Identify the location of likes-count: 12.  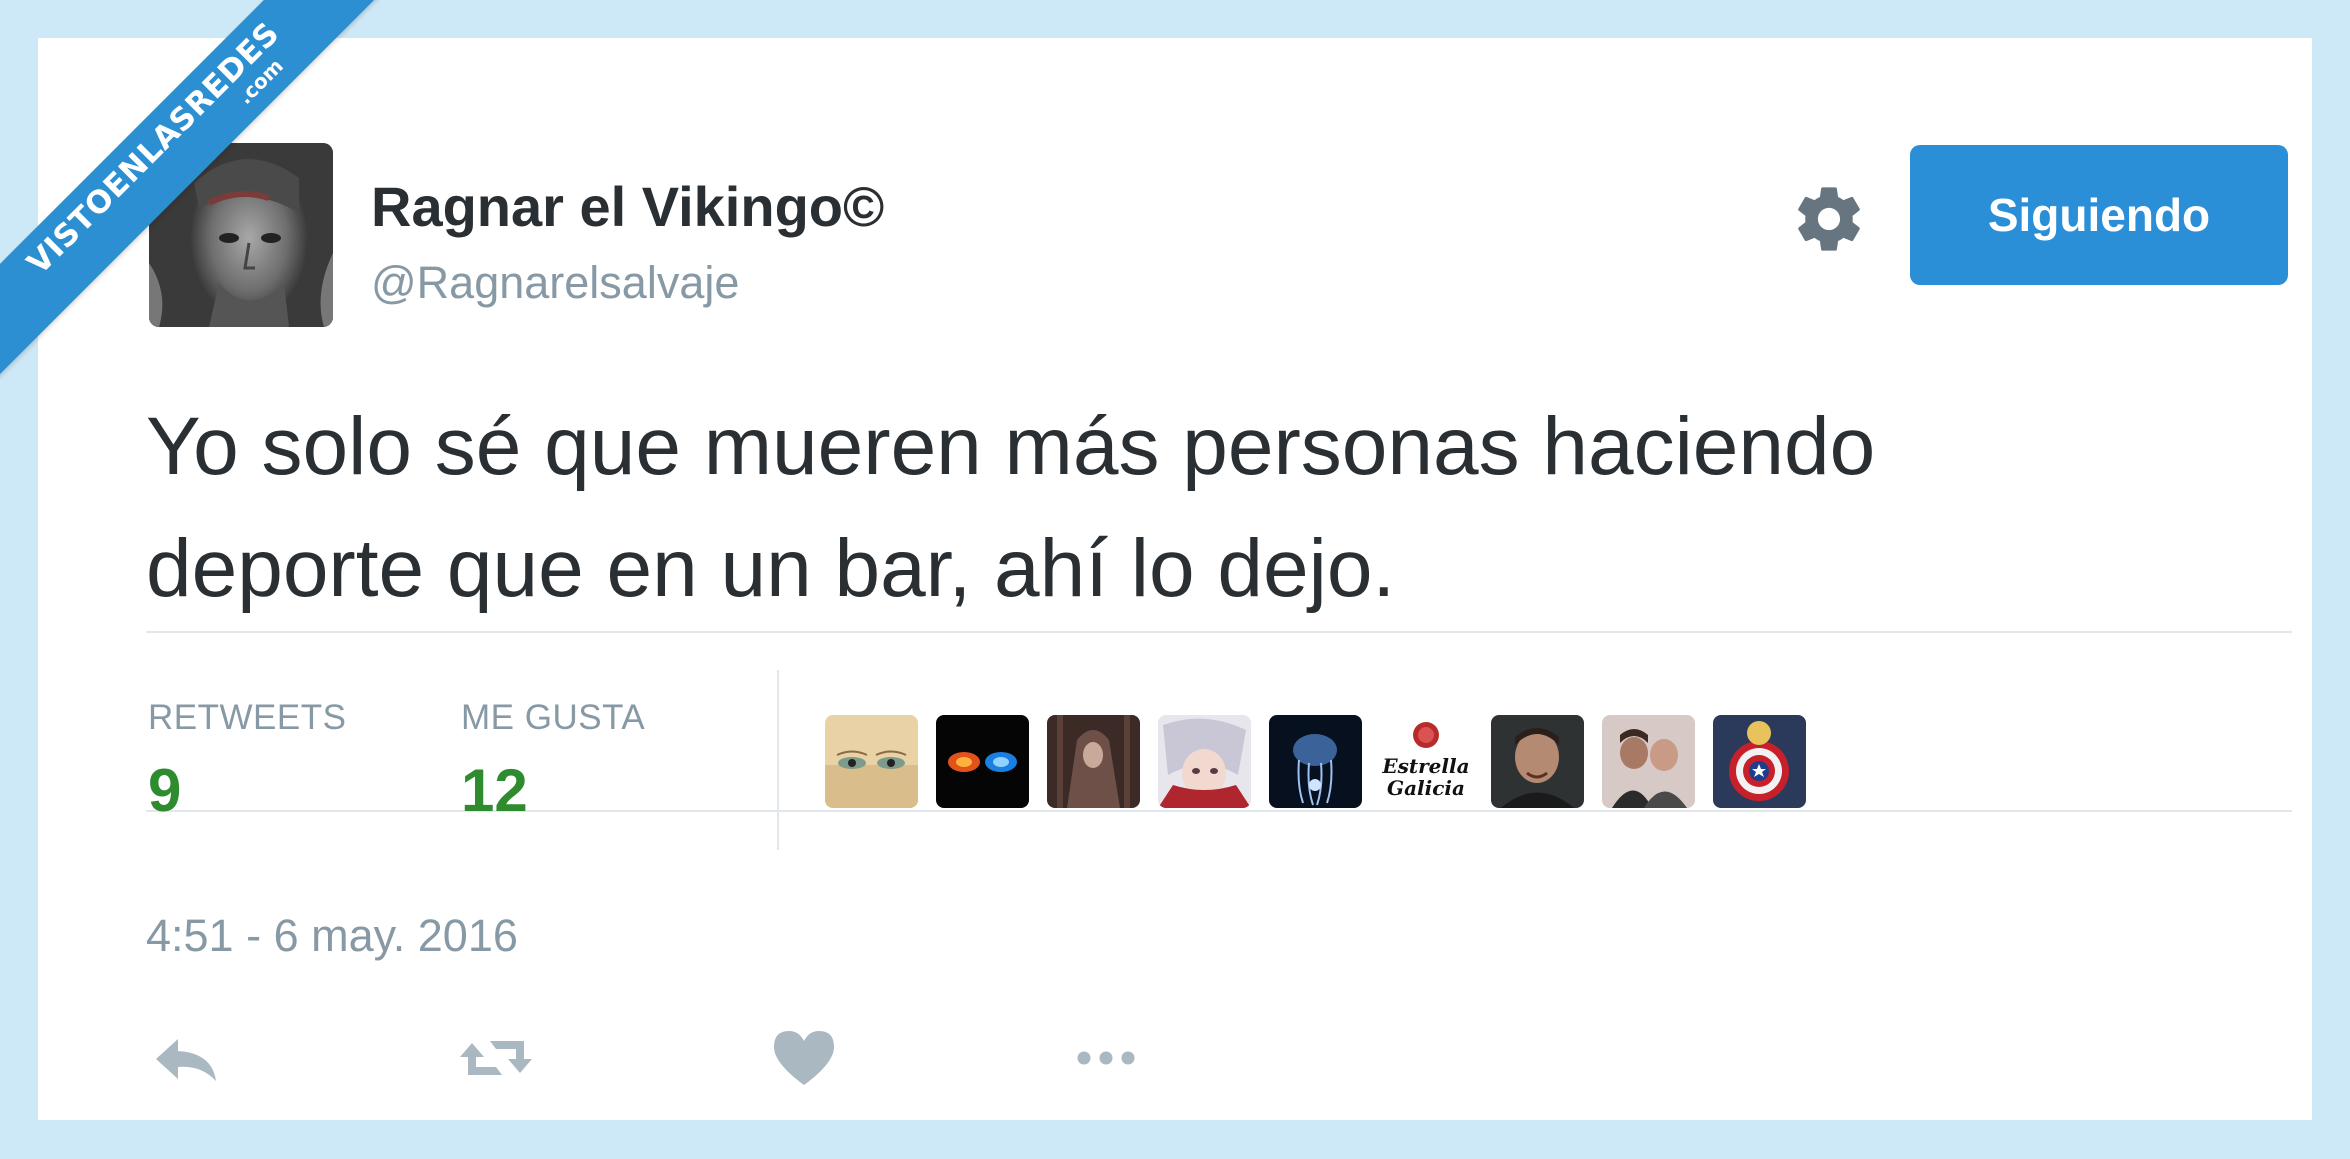
(494, 790).